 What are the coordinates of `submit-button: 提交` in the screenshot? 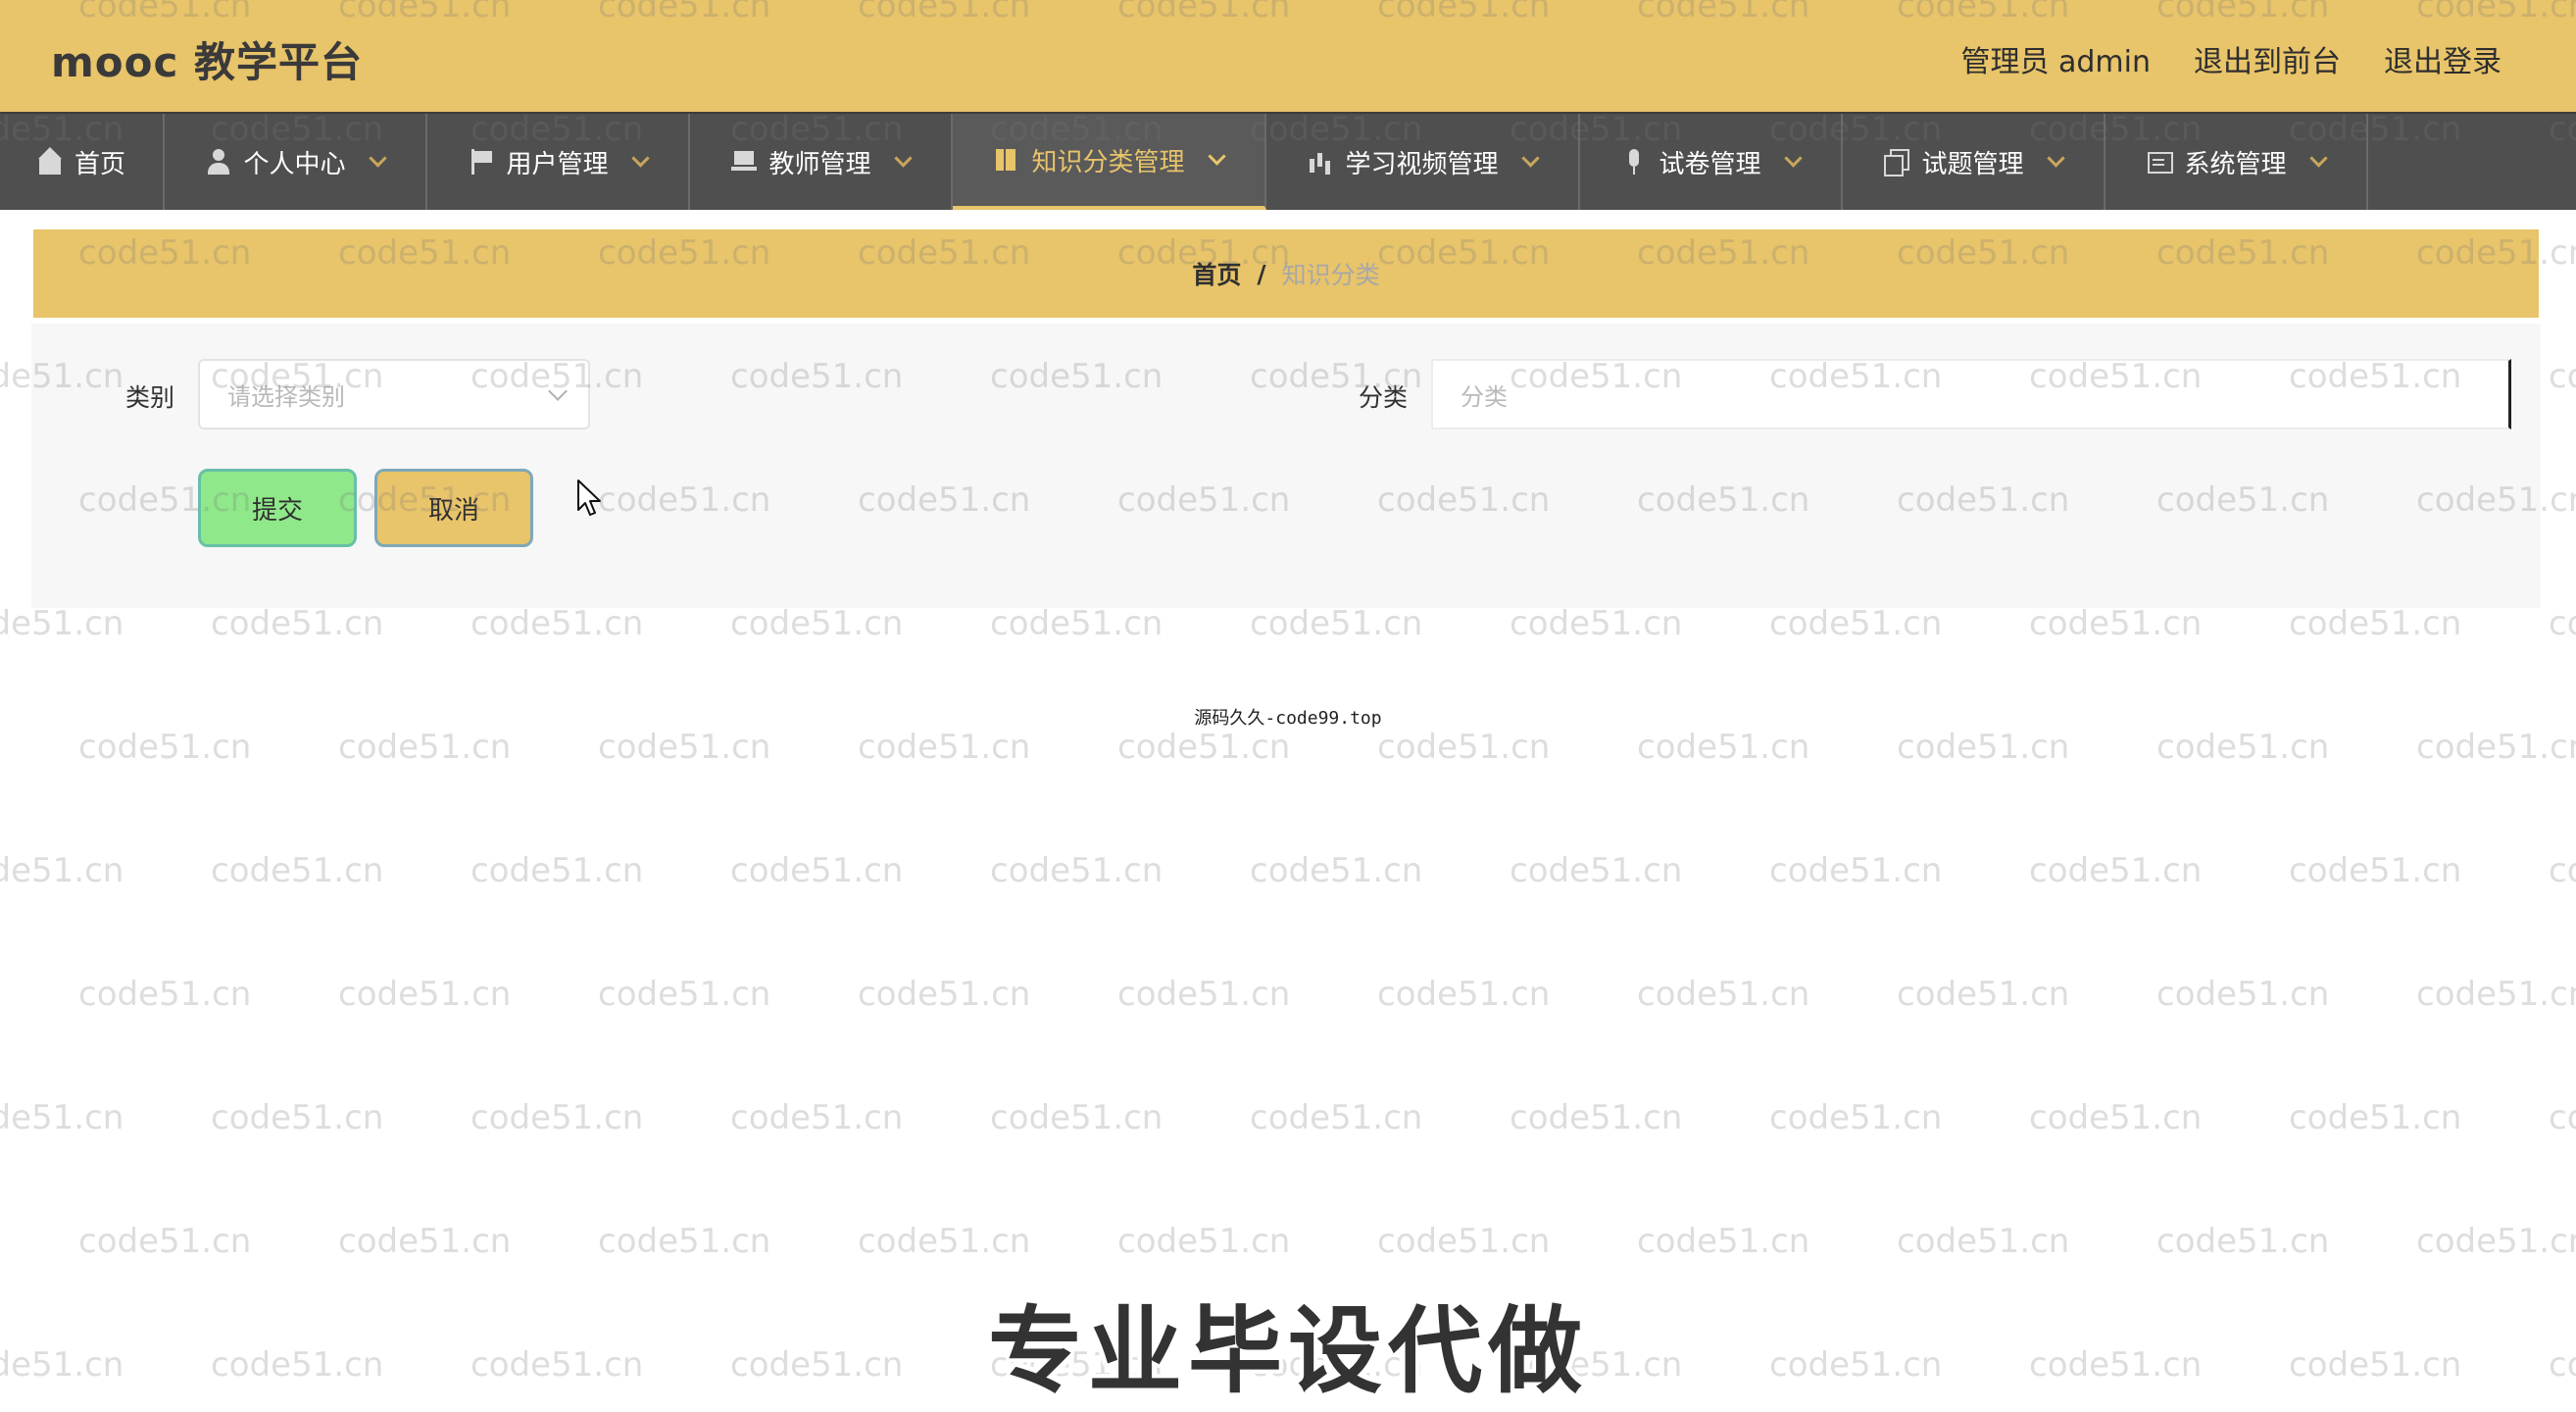 It's located at (277, 508).